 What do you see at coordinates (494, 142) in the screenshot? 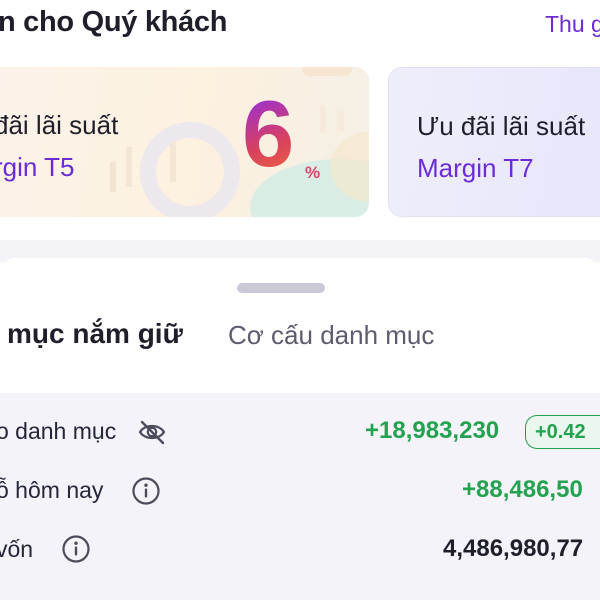
I see `promo-card-margin-t7: Ưu đãi lãi suất Margin T7` at bounding box center [494, 142].